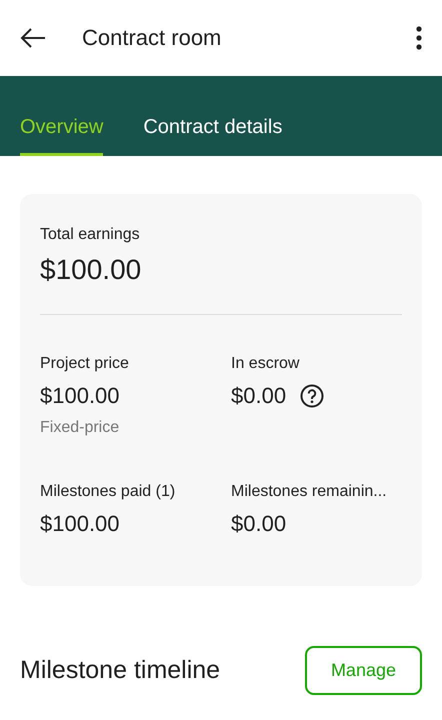 The height and width of the screenshot is (720, 442). What do you see at coordinates (33, 38) in the screenshot?
I see `back-arrow-icon` at bounding box center [33, 38].